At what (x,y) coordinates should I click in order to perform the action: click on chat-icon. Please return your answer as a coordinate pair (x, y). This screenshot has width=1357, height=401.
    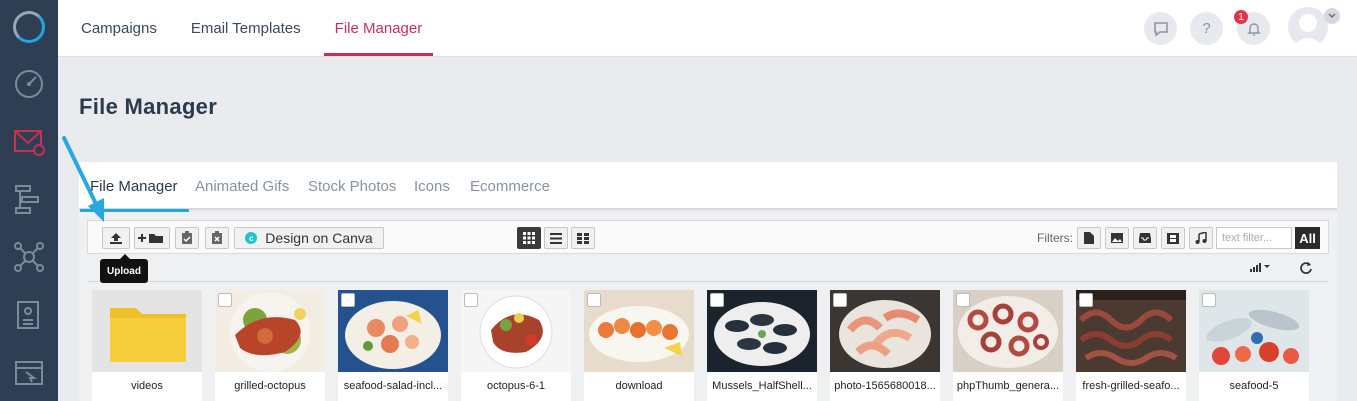
    Looking at the image, I should click on (1160, 28).